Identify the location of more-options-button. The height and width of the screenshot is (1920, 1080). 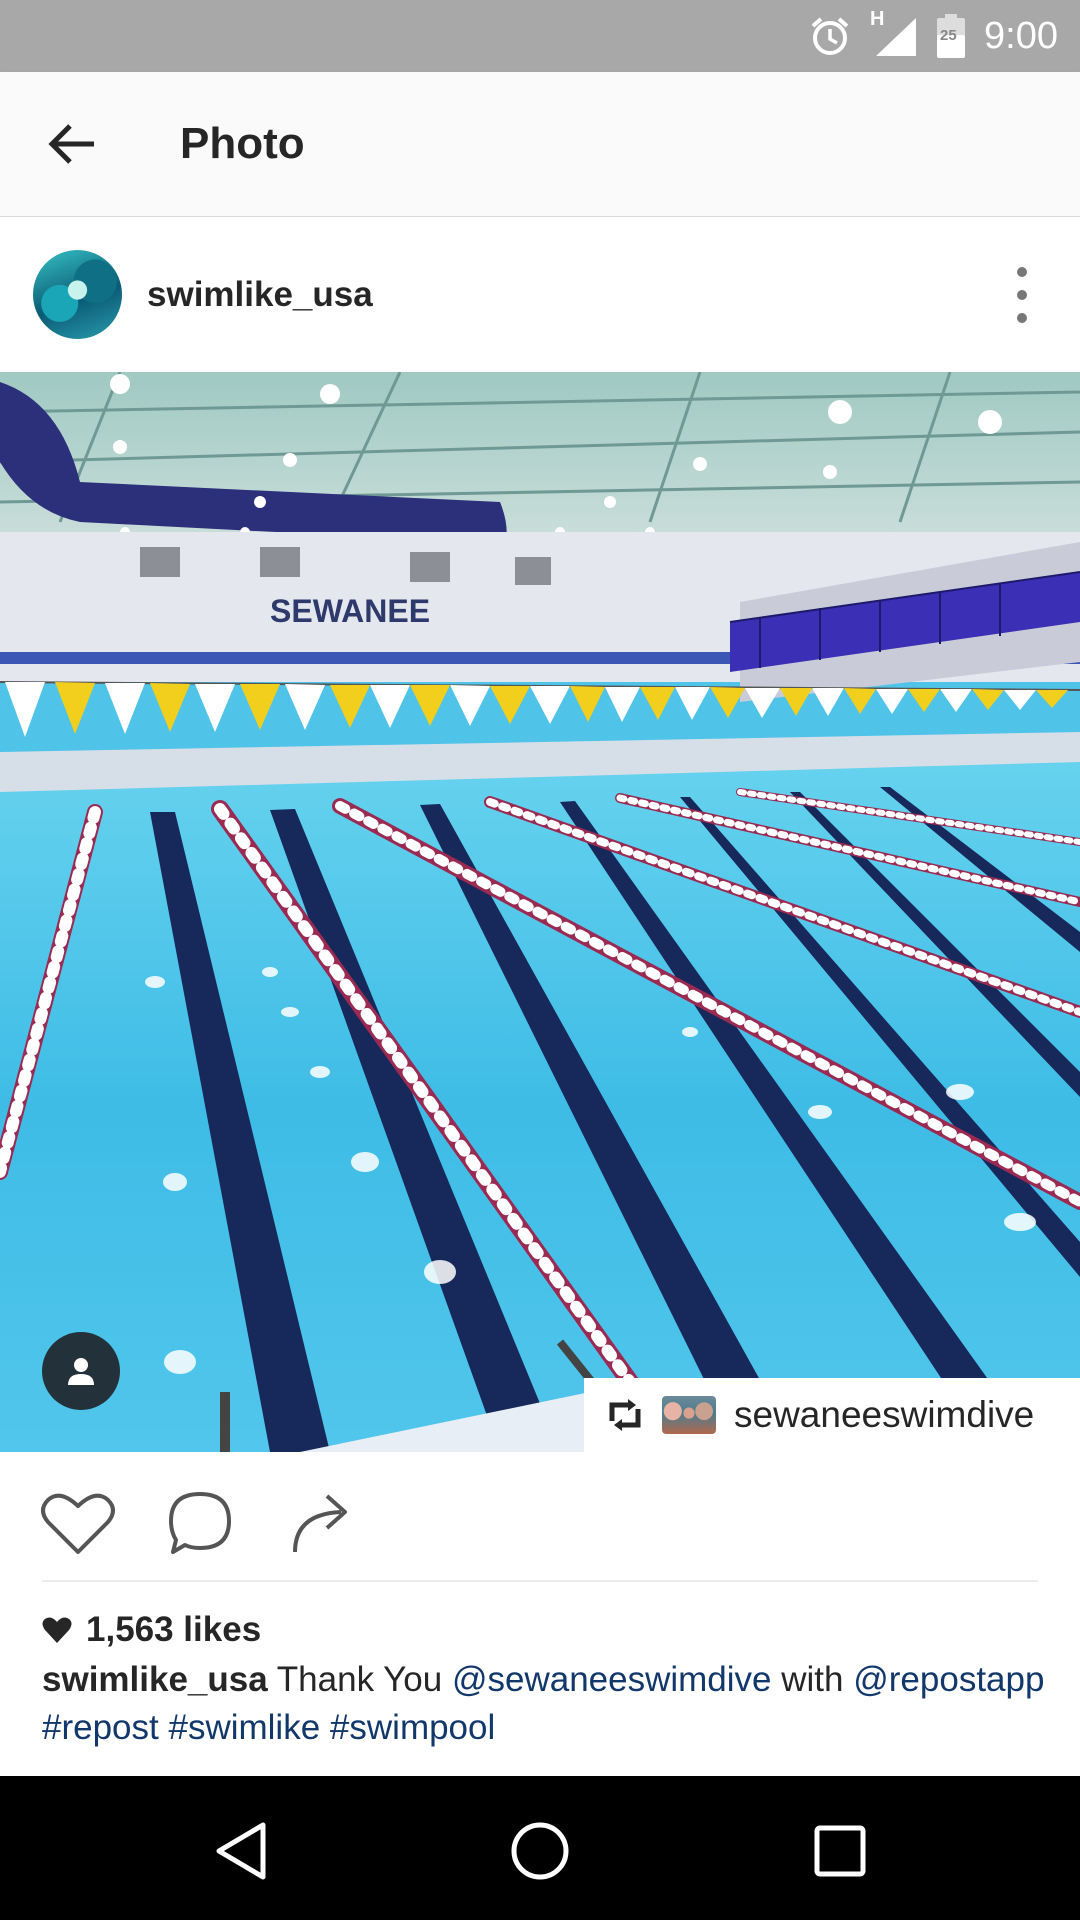
(1022, 295).